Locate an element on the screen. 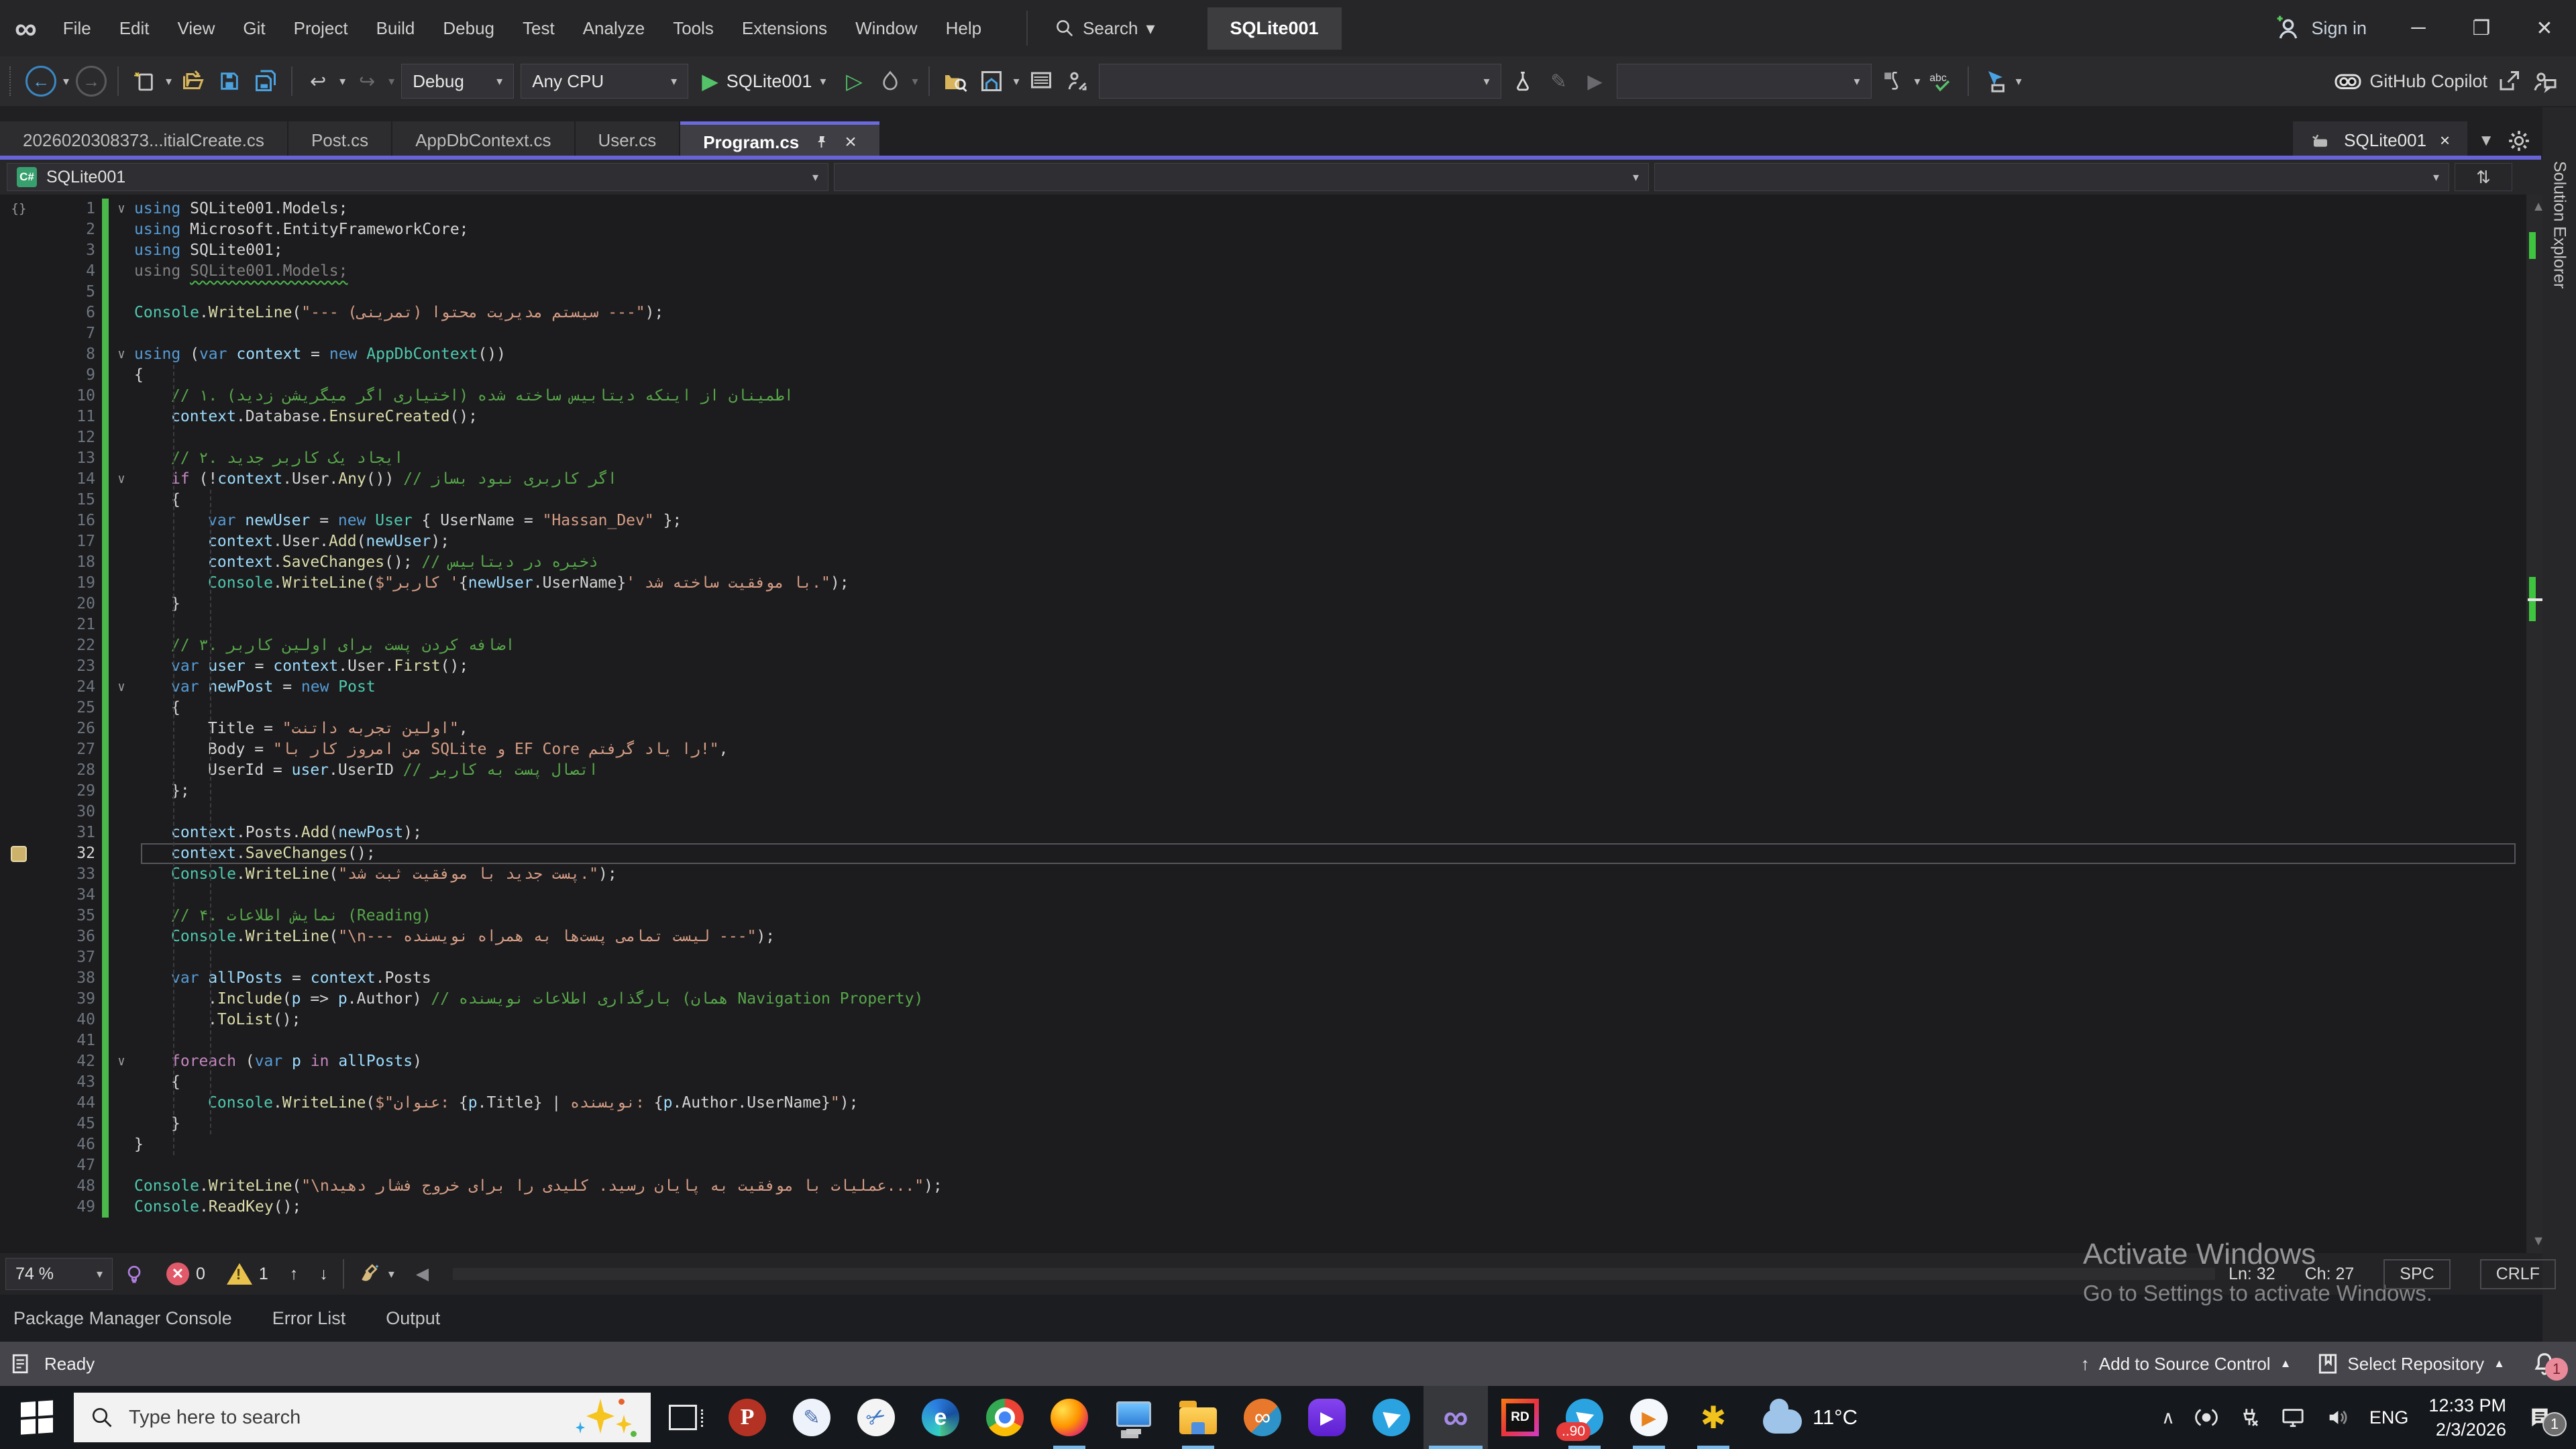 The image size is (2576, 1449). code-line: 15{ is located at coordinates (1258, 500).